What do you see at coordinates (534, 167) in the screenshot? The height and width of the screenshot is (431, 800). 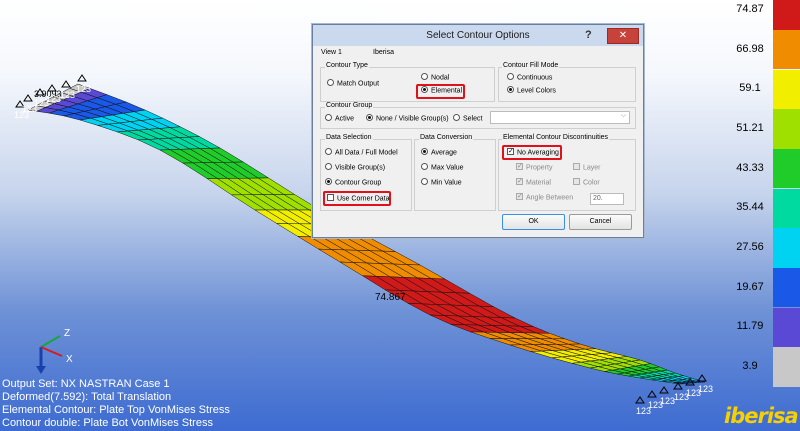 I see `property-checkbox: ✓ Property` at bounding box center [534, 167].